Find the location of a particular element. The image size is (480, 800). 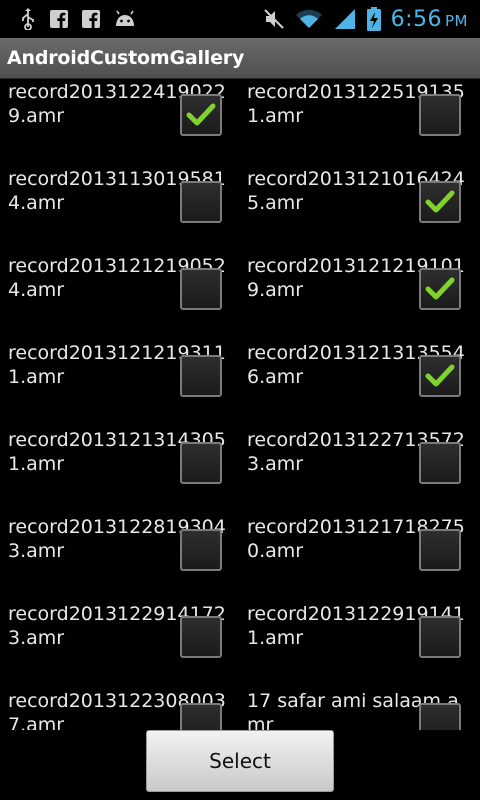

grid-item: 17 safar ami salaam.amr is located at coordinates (359, 708).